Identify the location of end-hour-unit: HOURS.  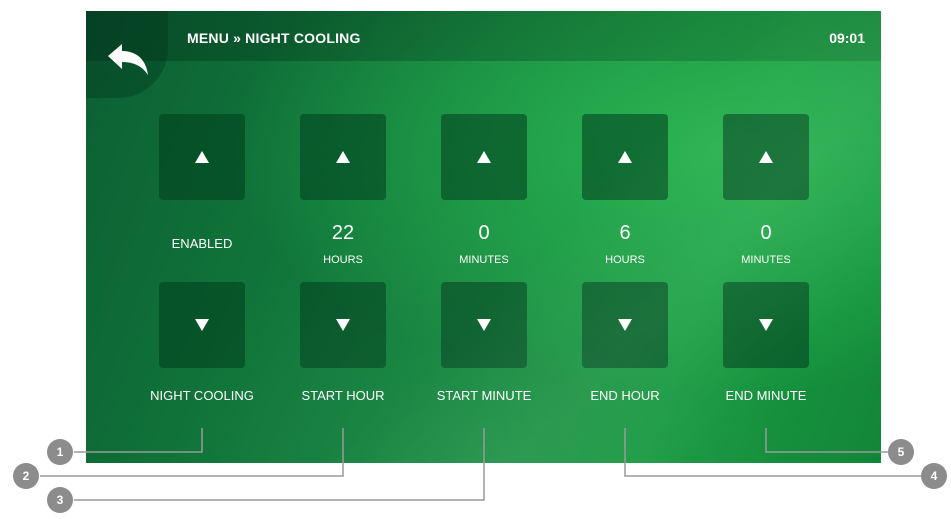
(625, 260).